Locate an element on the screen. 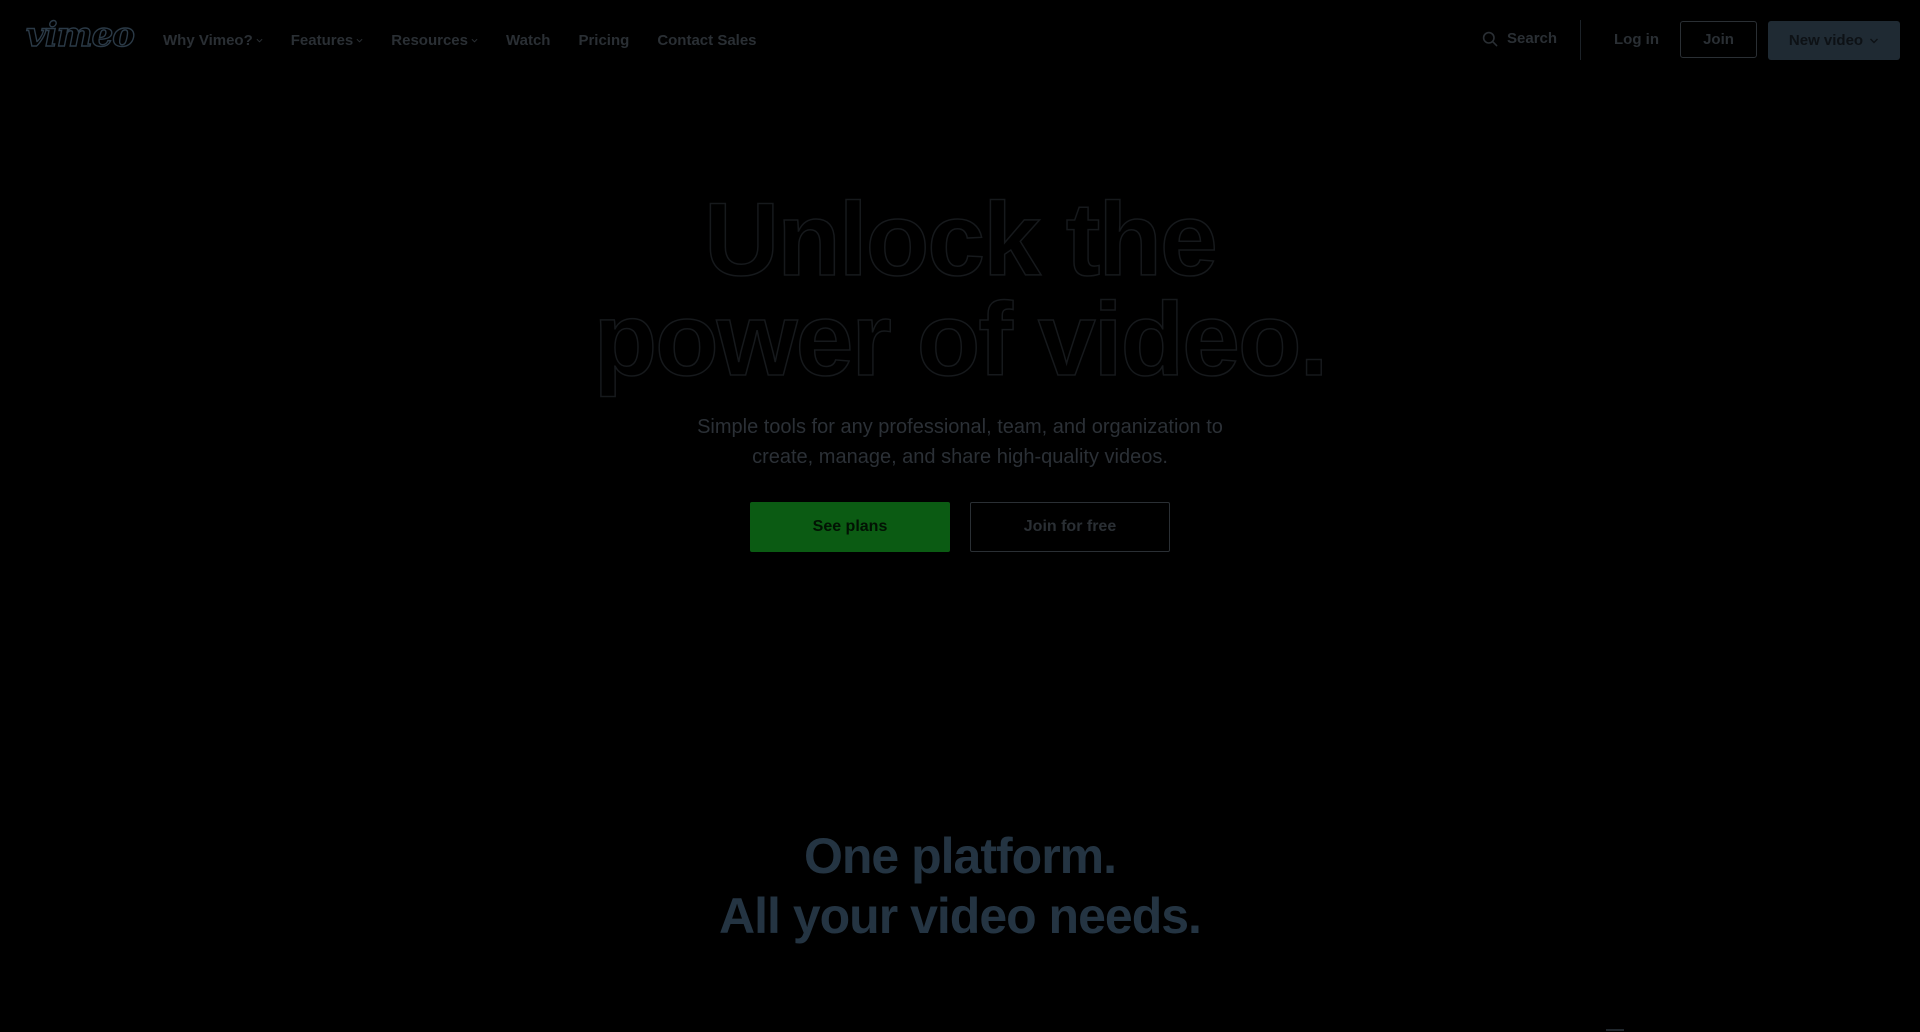 The width and height of the screenshot is (1920, 1032). see-plans-button: See plans is located at coordinates (850, 527).